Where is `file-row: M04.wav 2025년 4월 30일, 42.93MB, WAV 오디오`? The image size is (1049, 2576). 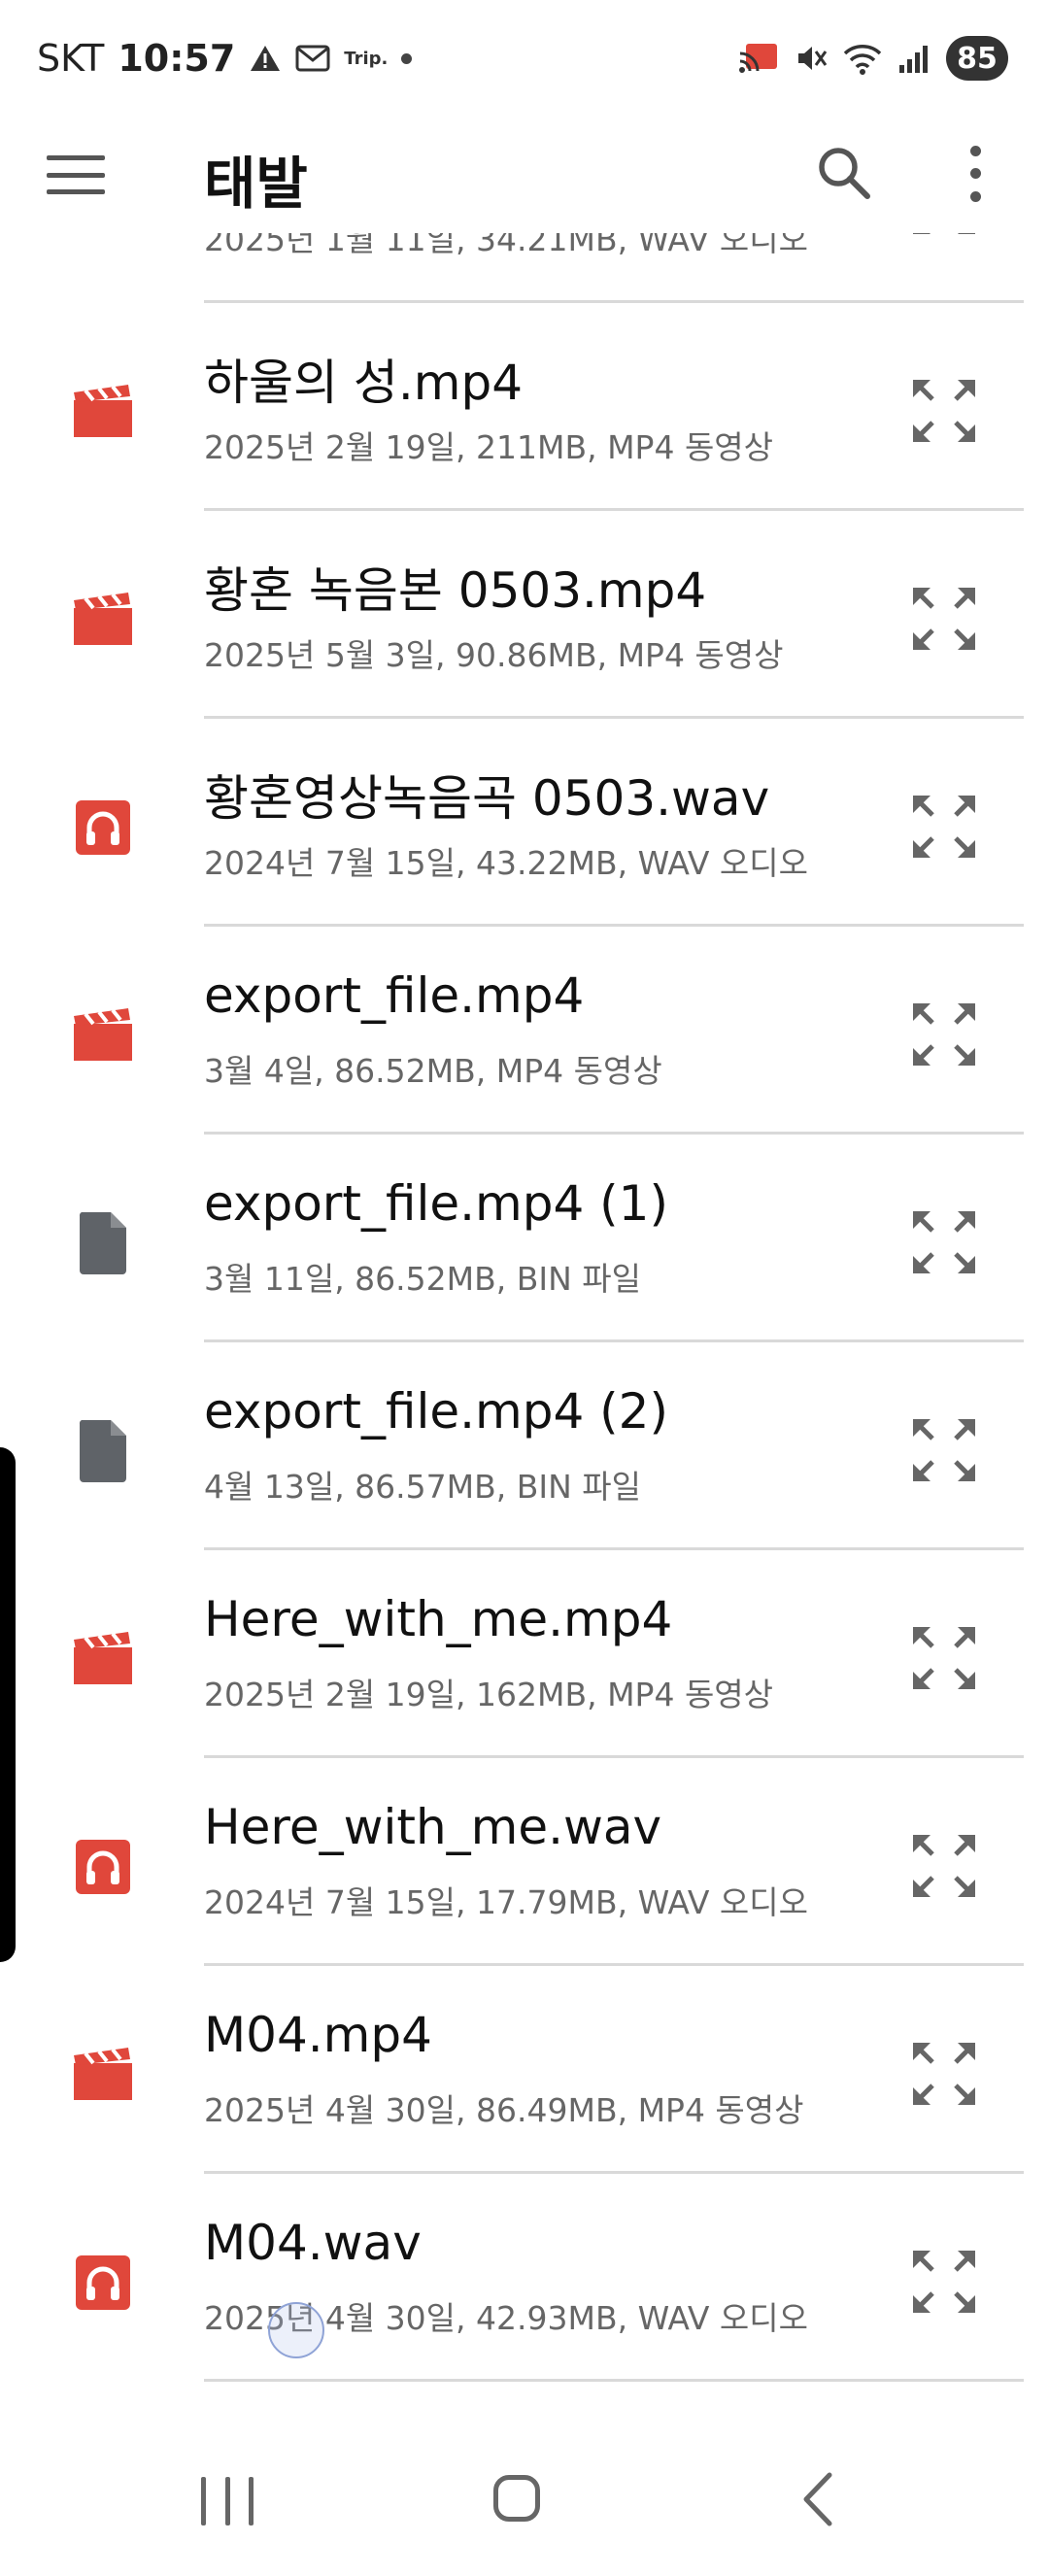
file-row: M04.wav 2025년 4월 30일, 42.93MB, WAV 오디오 is located at coordinates (524, 2278).